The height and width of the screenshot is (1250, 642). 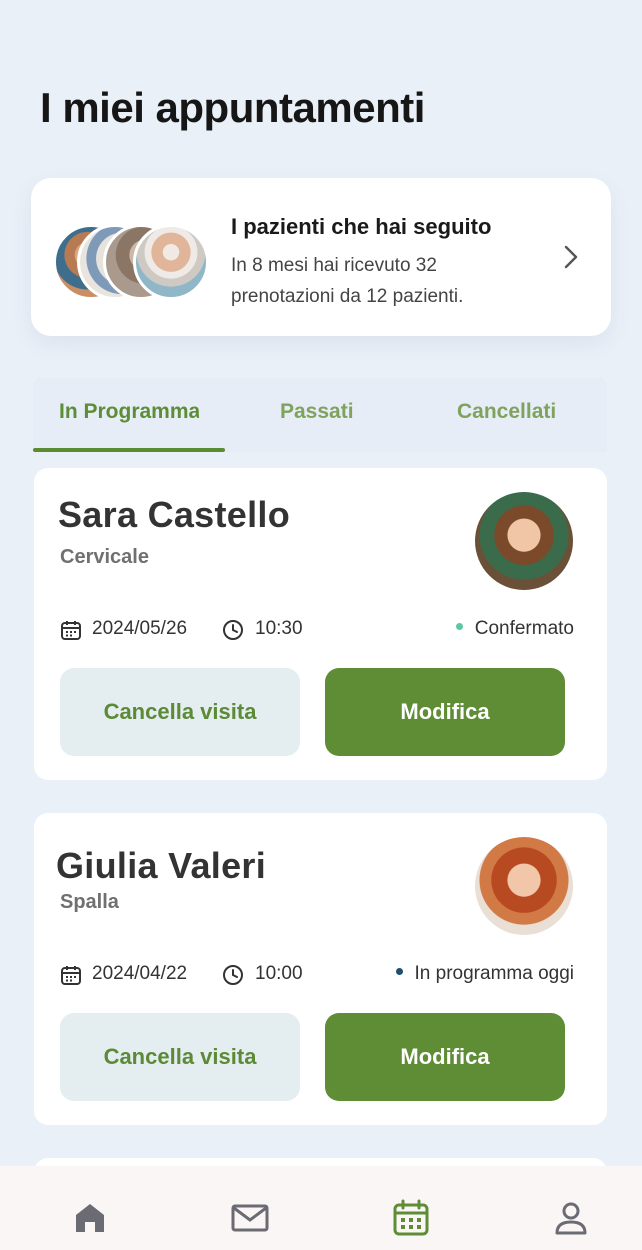 I want to click on summary-title: I pazienti che hai seguito, so click(x=361, y=226).